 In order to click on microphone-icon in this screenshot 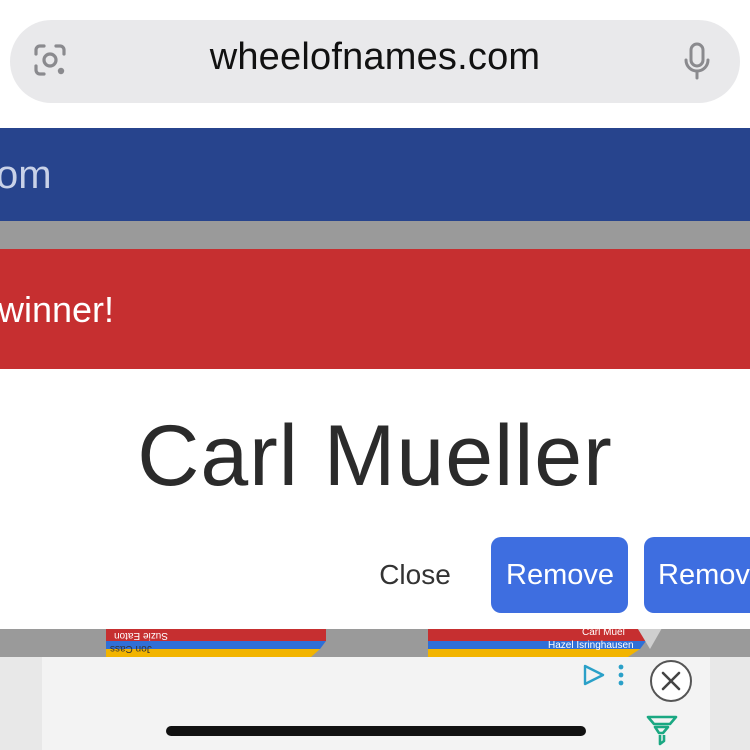, I will do `click(697, 62)`.